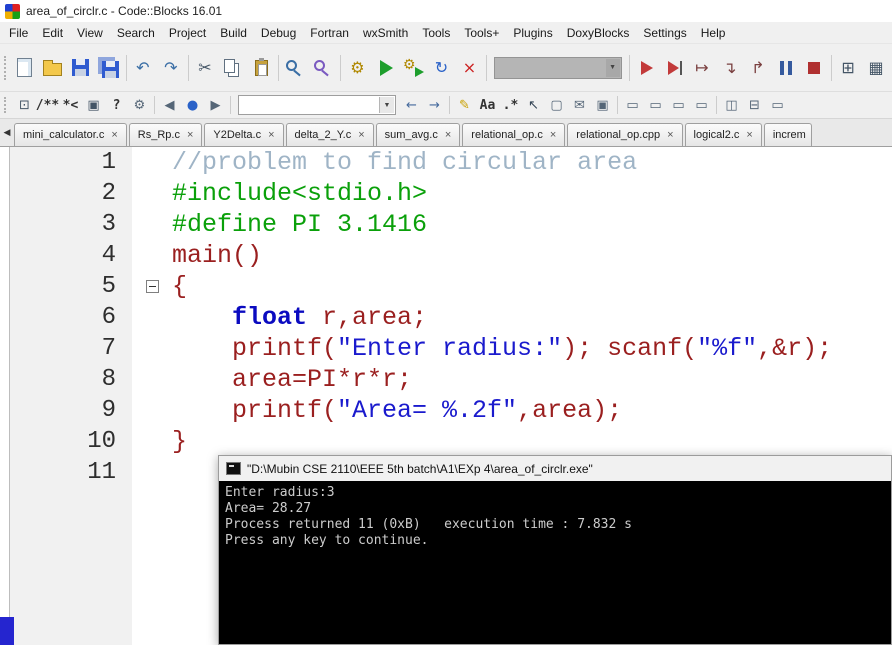 Image resolution: width=892 pixels, height=645 pixels. I want to click on boxed-view-button: ⊟, so click(754, 105).